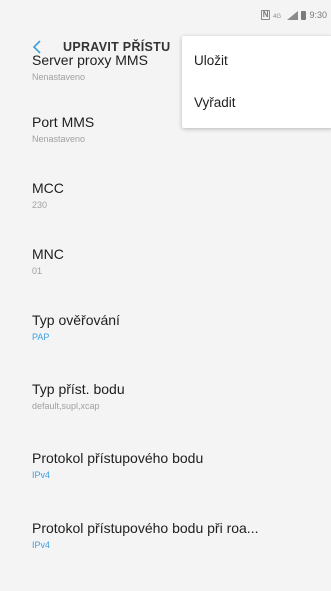 This screenshot has width=331, height=591. Describe the element at coordinates (40, 205) in the screenshot. I see `setting-value: 230` at that location.